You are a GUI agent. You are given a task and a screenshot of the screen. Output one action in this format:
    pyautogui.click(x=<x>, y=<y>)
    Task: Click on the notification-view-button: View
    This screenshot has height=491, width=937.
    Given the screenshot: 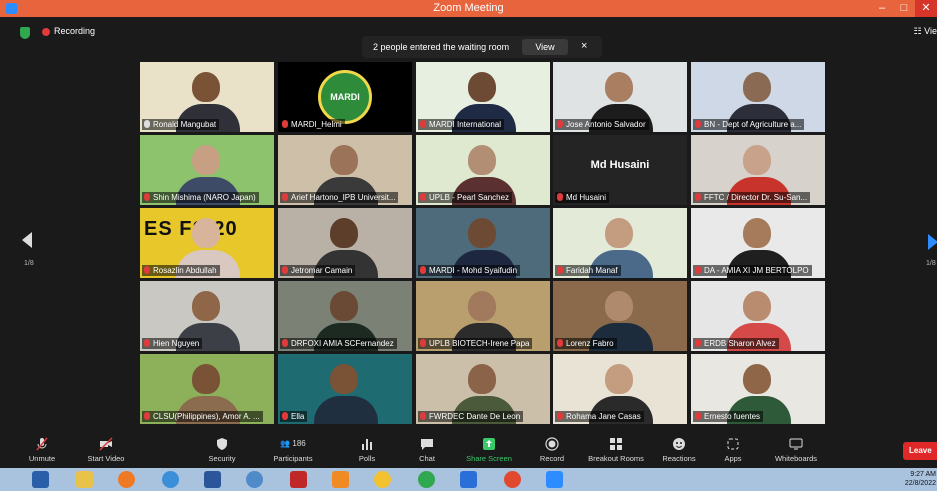 What is the action you would take?
    pyautogui.click(x=545, y=47)
    